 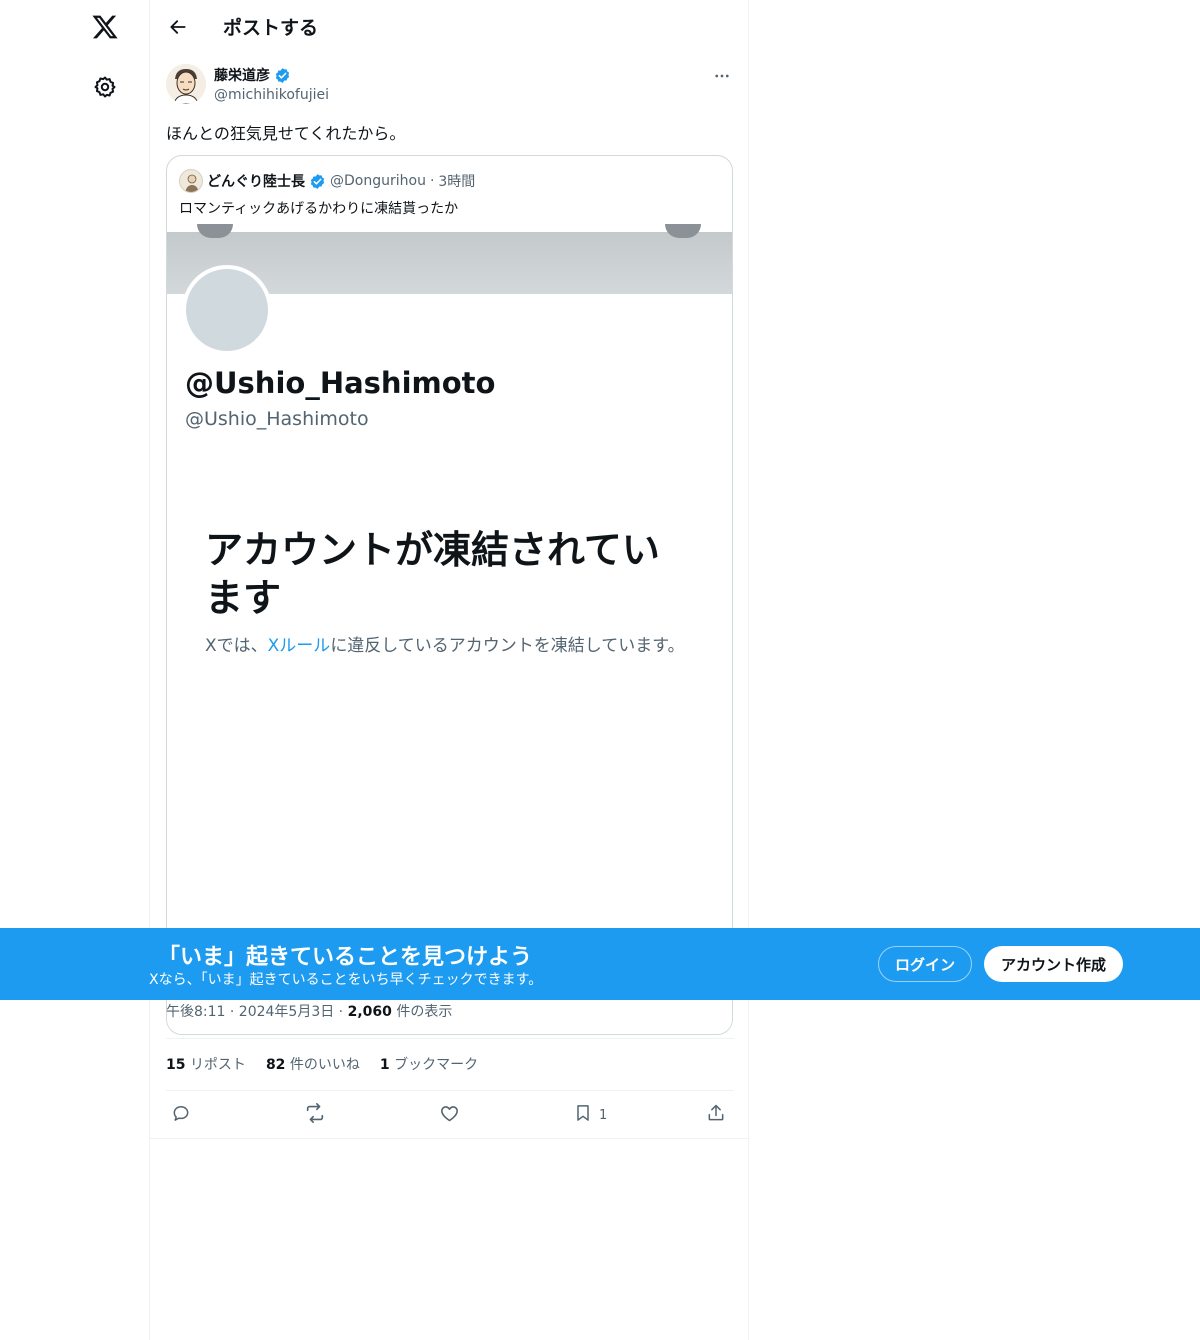 I want to click on suspended-profile-handle: @Ushio_Hashimoto, so click(x=277, y=419).